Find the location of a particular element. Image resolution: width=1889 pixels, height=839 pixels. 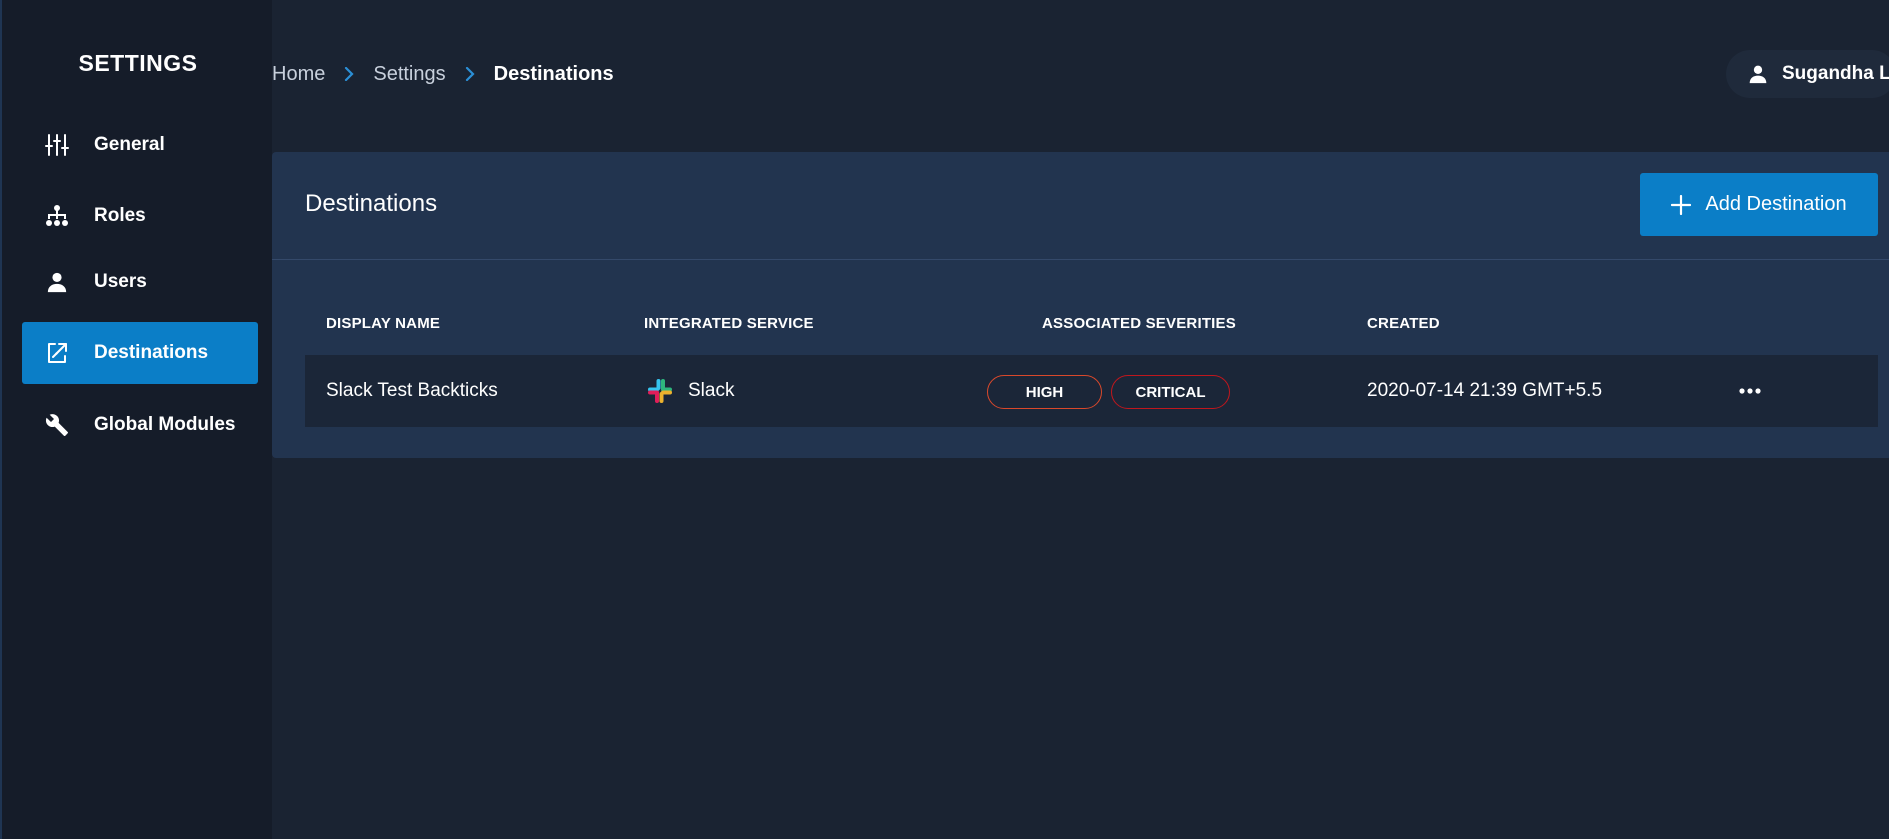

add-destination-button: Add Destination is located at coordinates (1759, 204).